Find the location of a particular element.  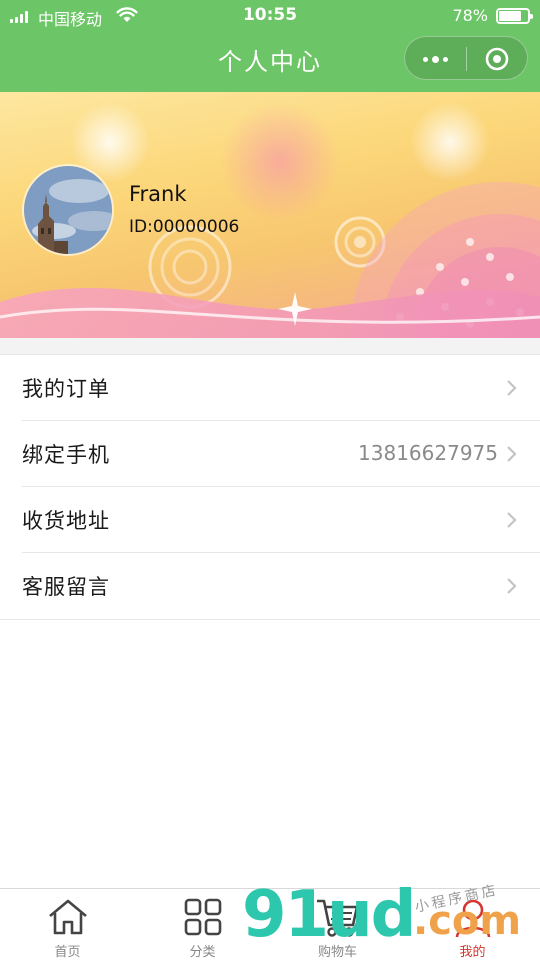

menu-item-label: 收货地址 is located at coordinates (66, 520).